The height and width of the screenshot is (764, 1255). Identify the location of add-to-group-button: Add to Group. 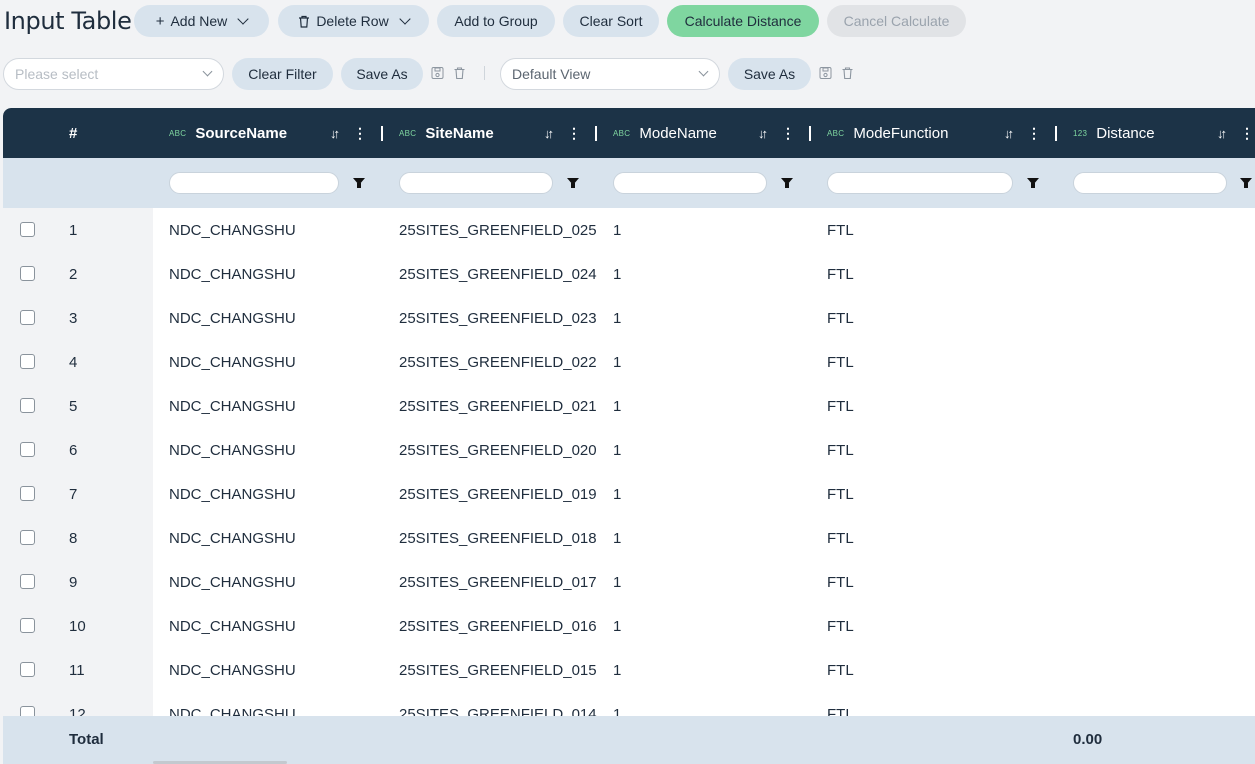
(496, 21).